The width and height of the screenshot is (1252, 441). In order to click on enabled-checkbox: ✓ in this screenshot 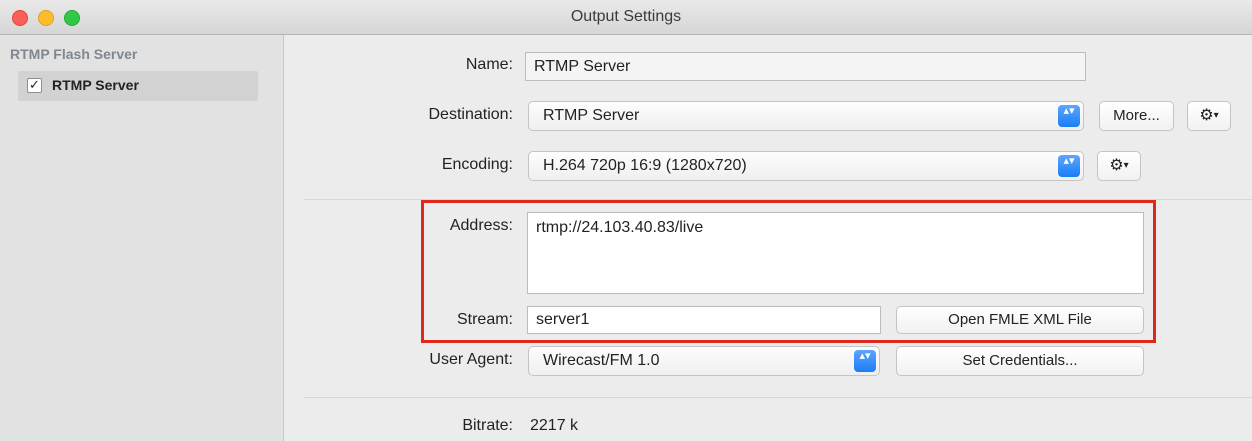, I will do `click(34, 85)`.